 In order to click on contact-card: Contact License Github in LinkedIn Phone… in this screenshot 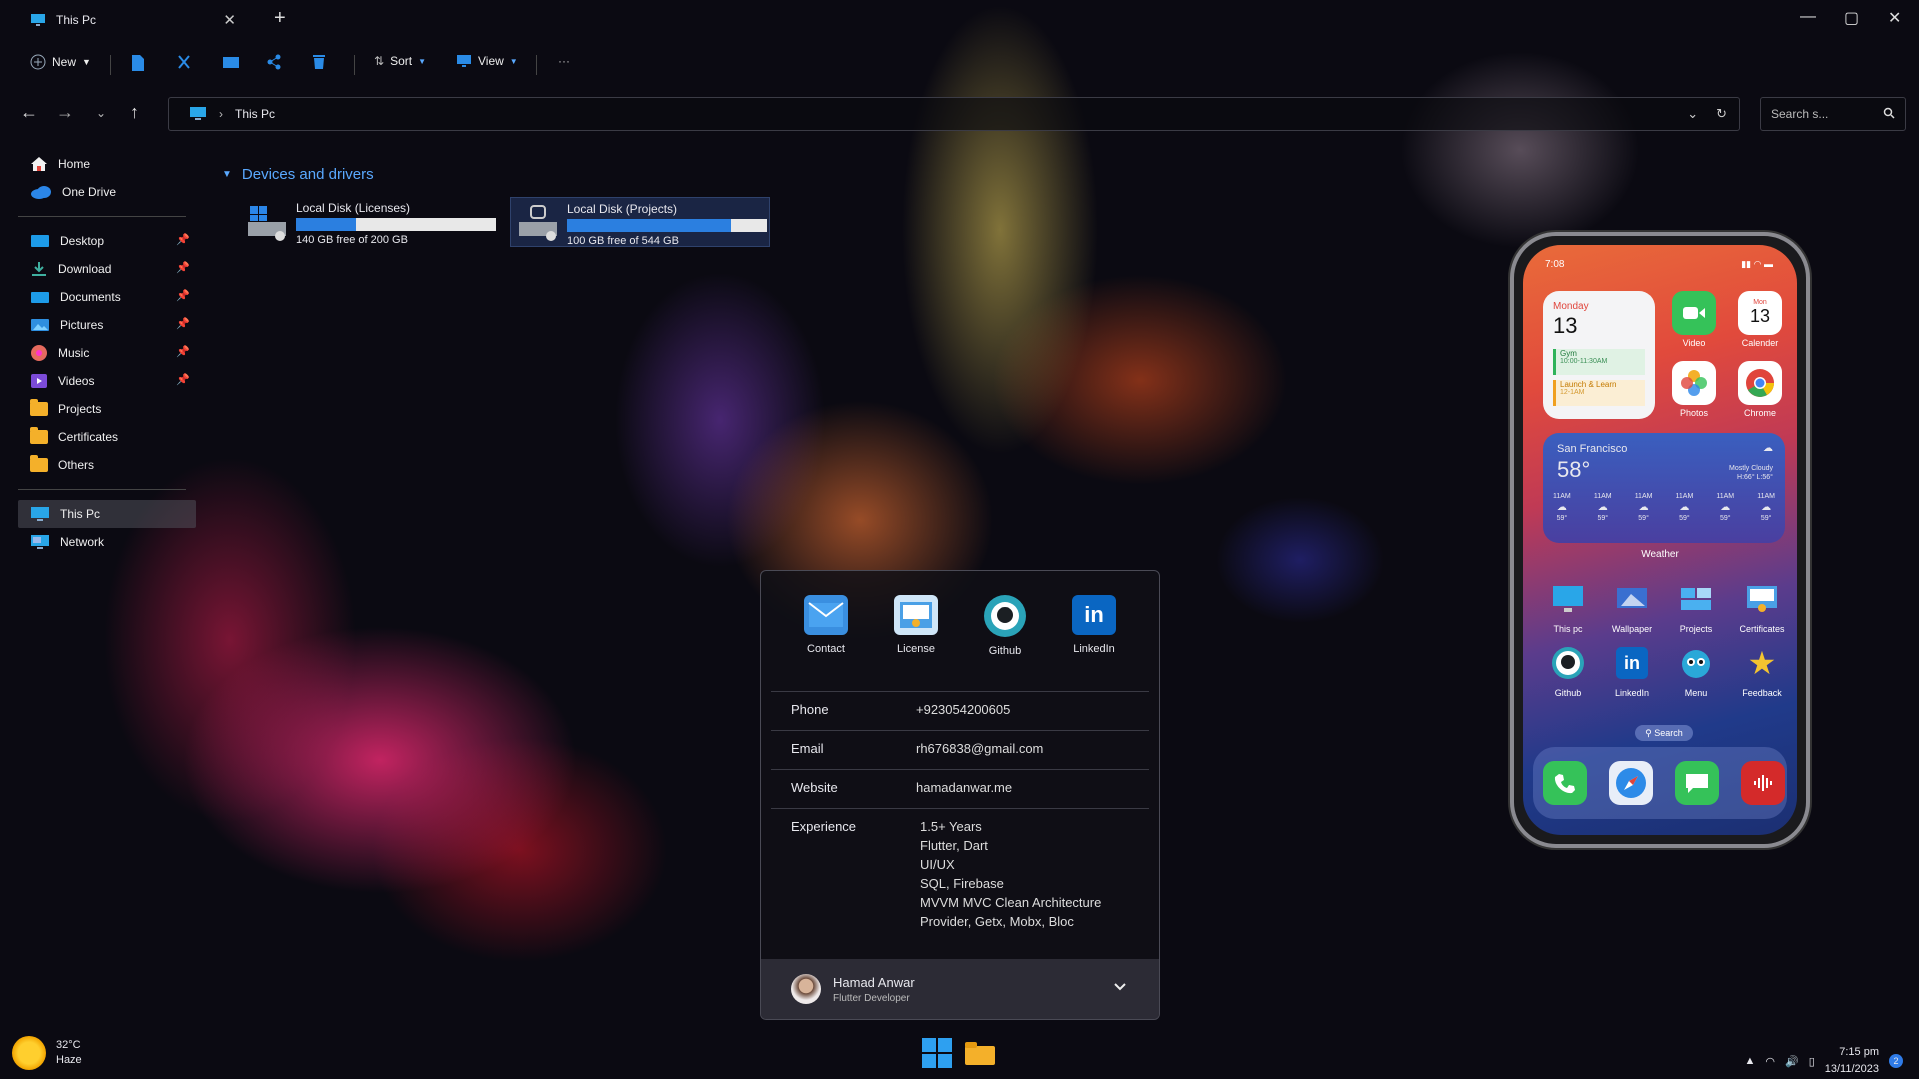, I will do `click(960, 795)`.